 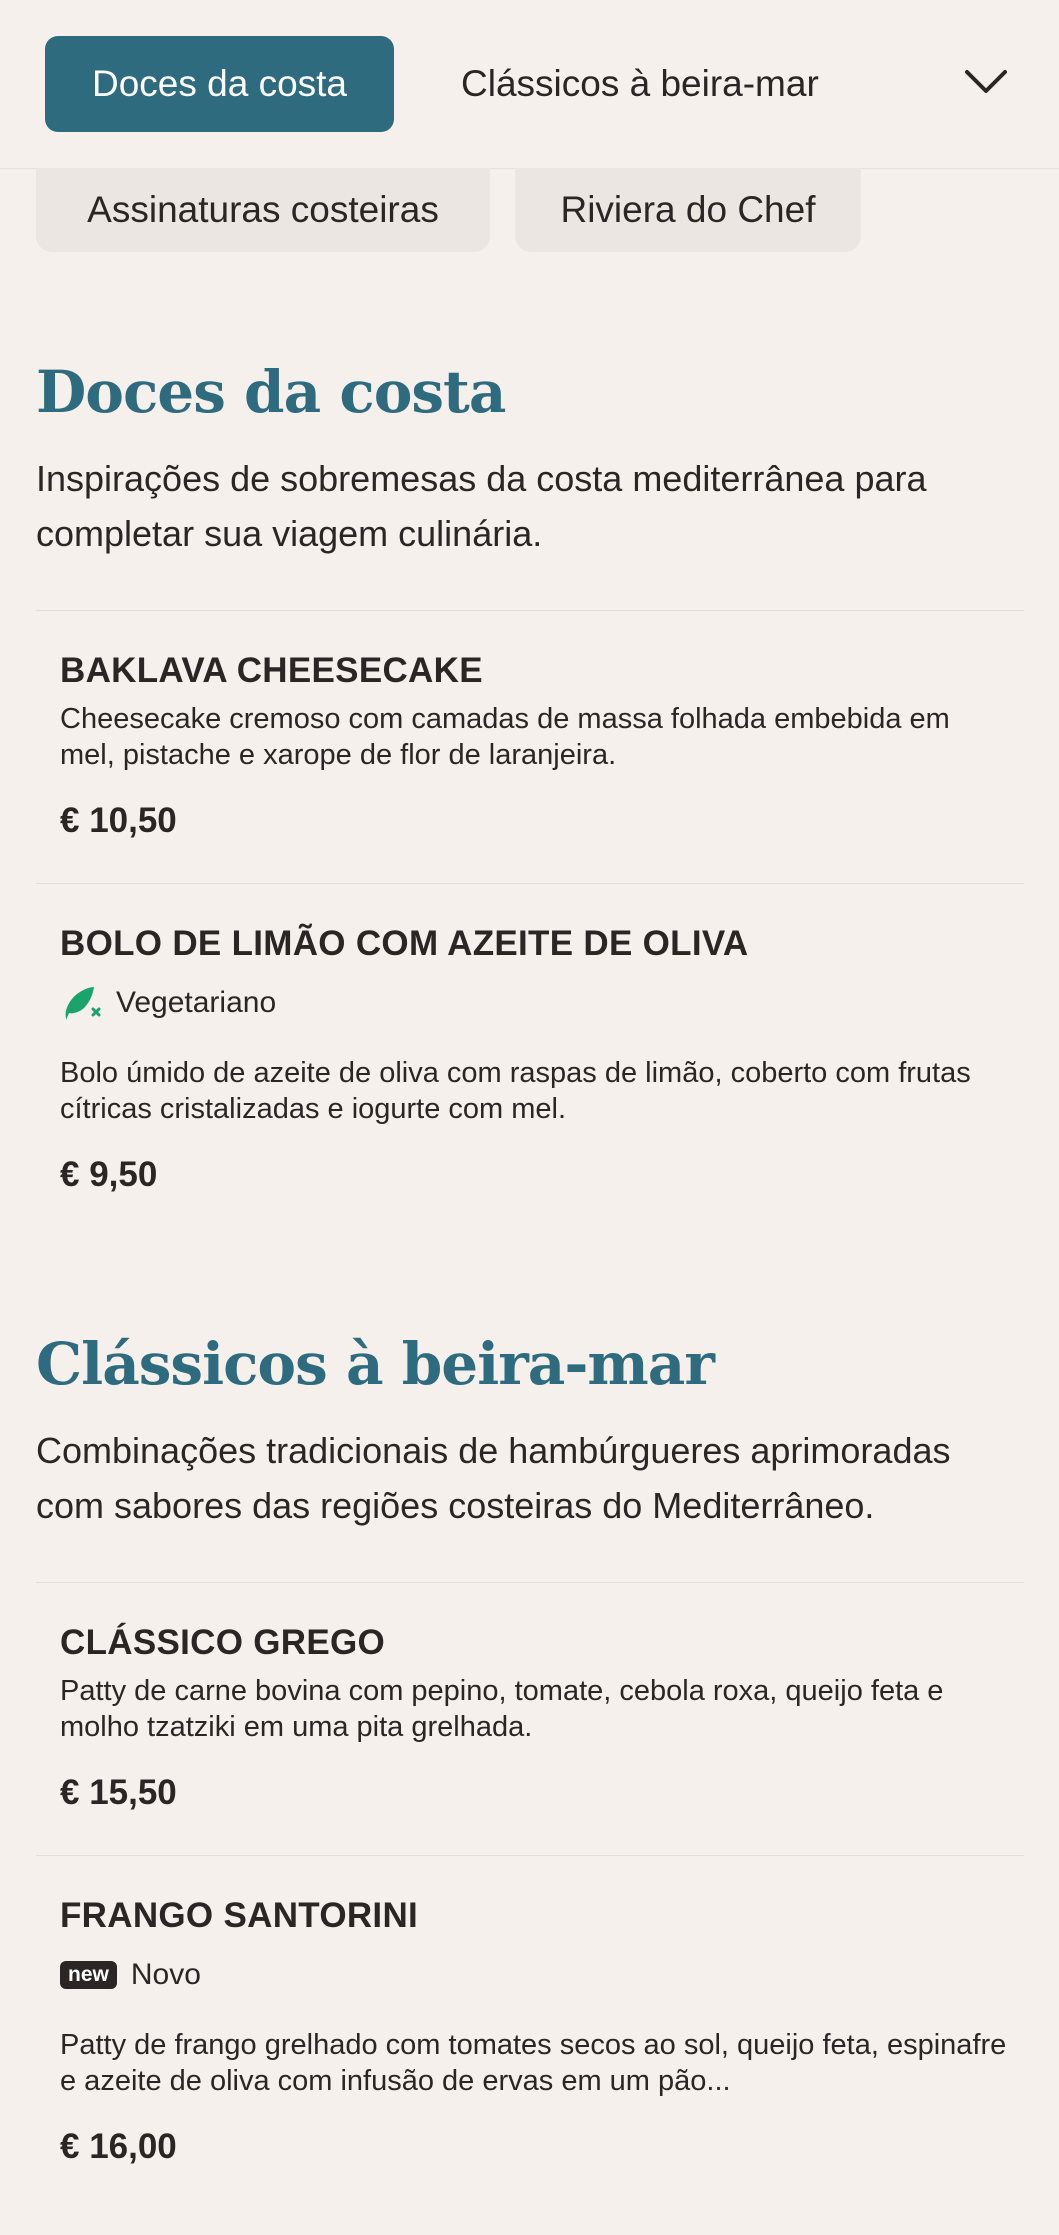 What do you see at coordinates (239, 1916) in the screenshot?
I see `menu-item-title: FRANGO SANTORINI` at bounding box center [239, 1916].